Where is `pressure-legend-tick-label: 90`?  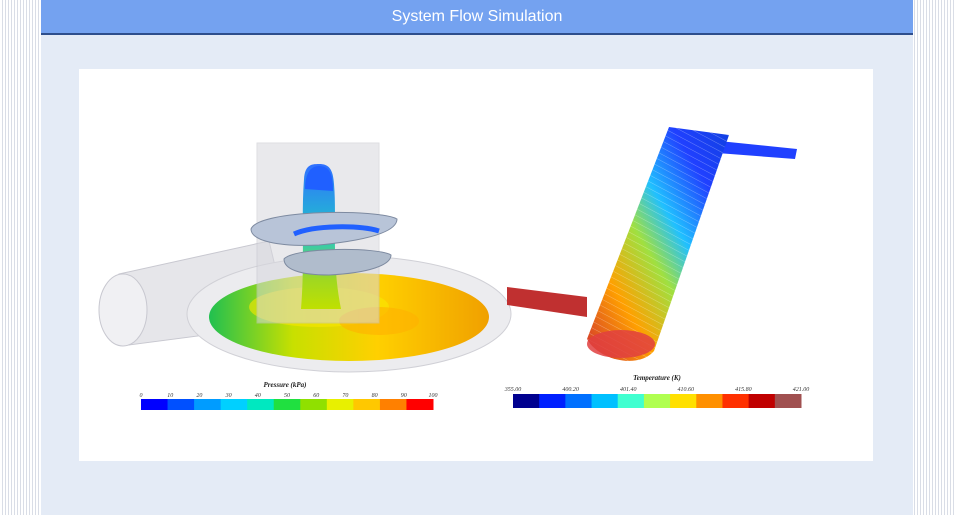 pressure-legend-tick-label: 90 is located at coordinates (404, 396).